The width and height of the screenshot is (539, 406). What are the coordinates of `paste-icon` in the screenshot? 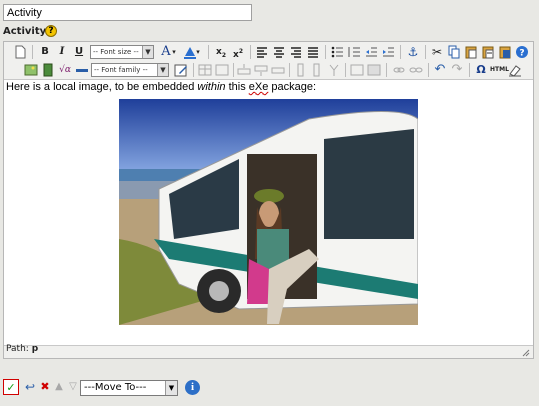 It's located at (471, 52).